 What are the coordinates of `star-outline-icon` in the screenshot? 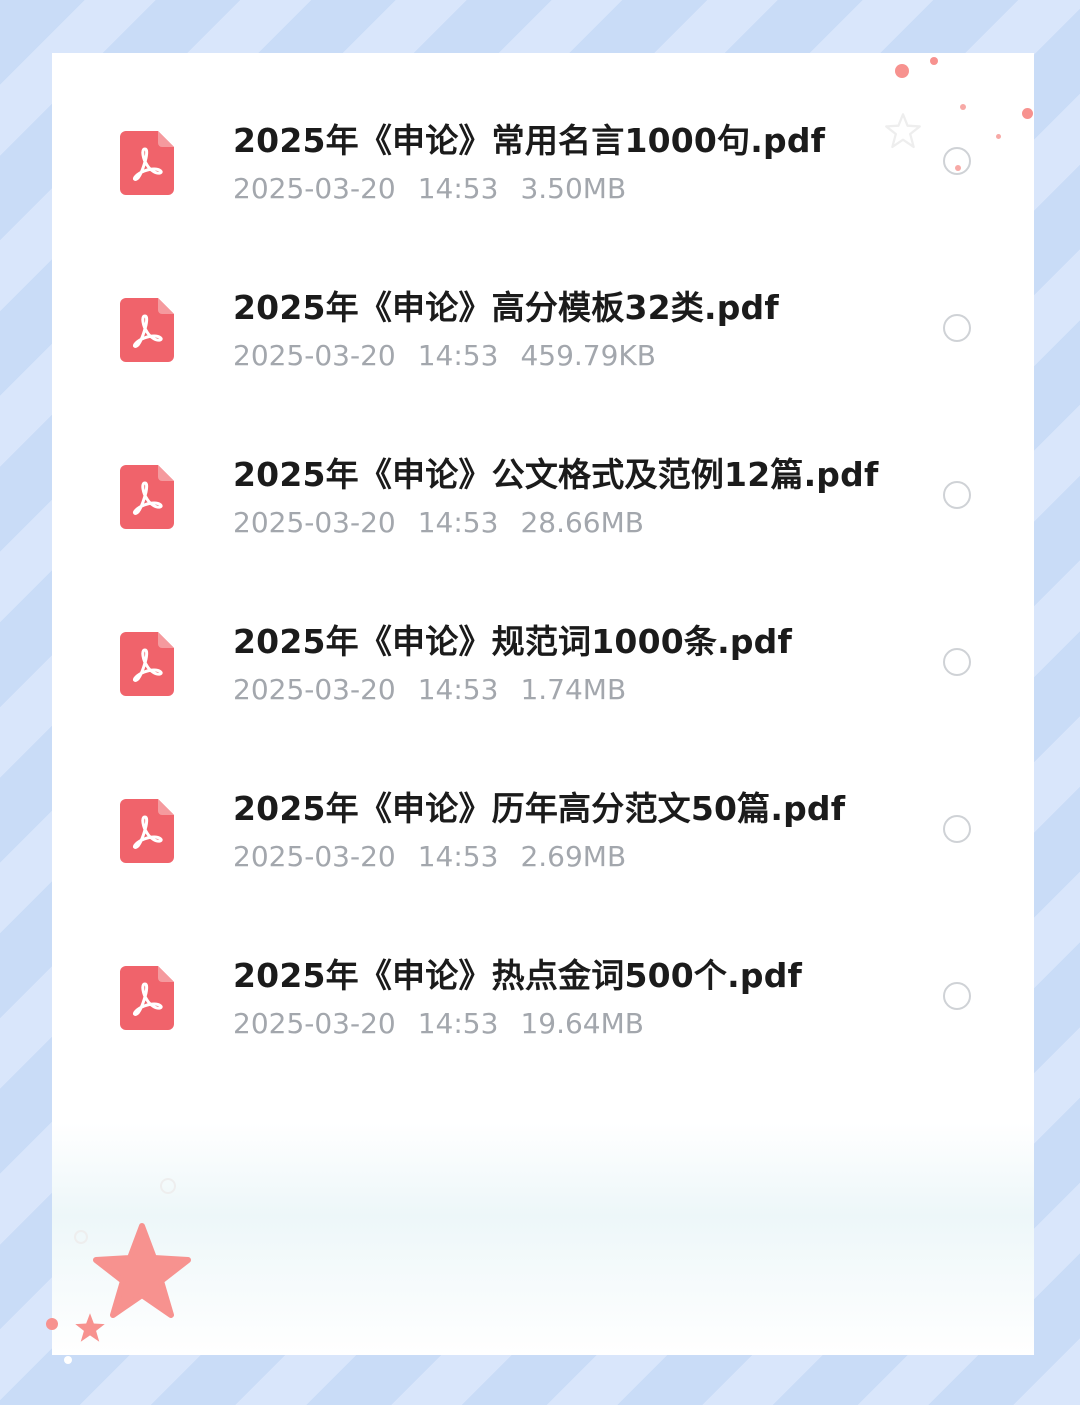 It's located at (903, 131).